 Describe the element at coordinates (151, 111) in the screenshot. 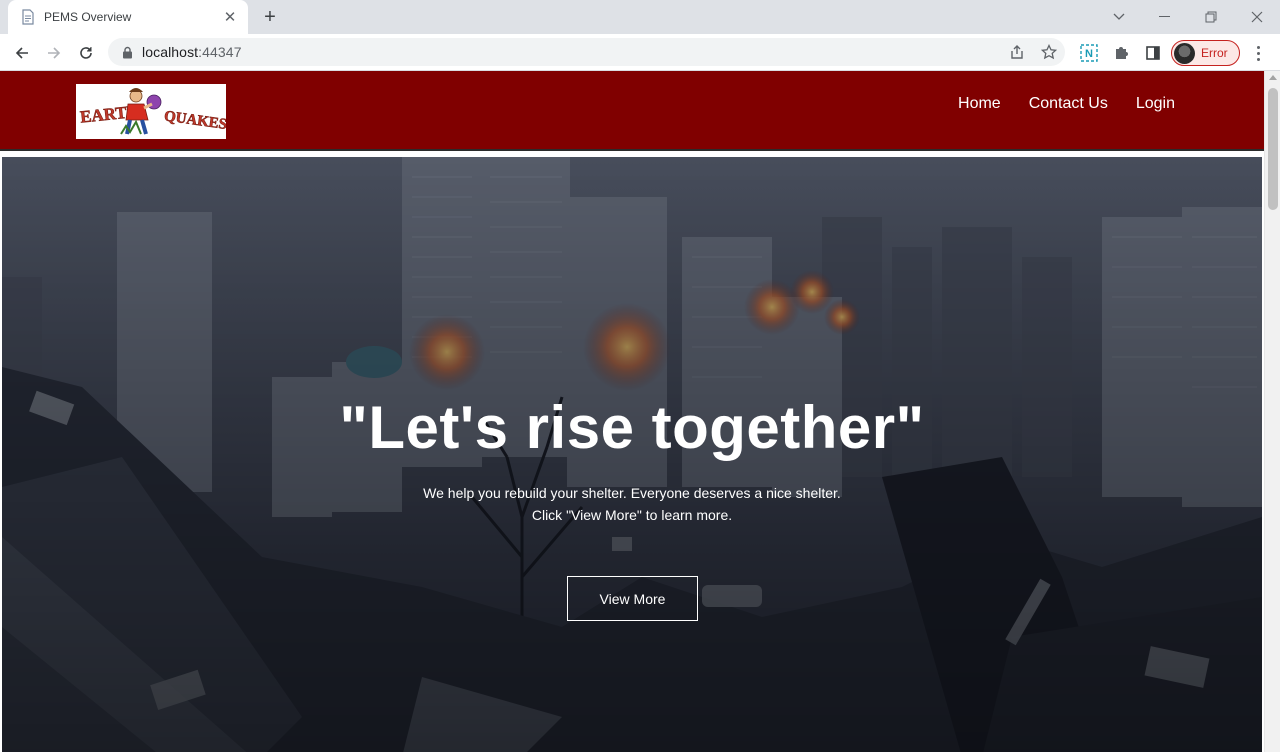

I see `site-logo: EARTH QUAKES` at that location.